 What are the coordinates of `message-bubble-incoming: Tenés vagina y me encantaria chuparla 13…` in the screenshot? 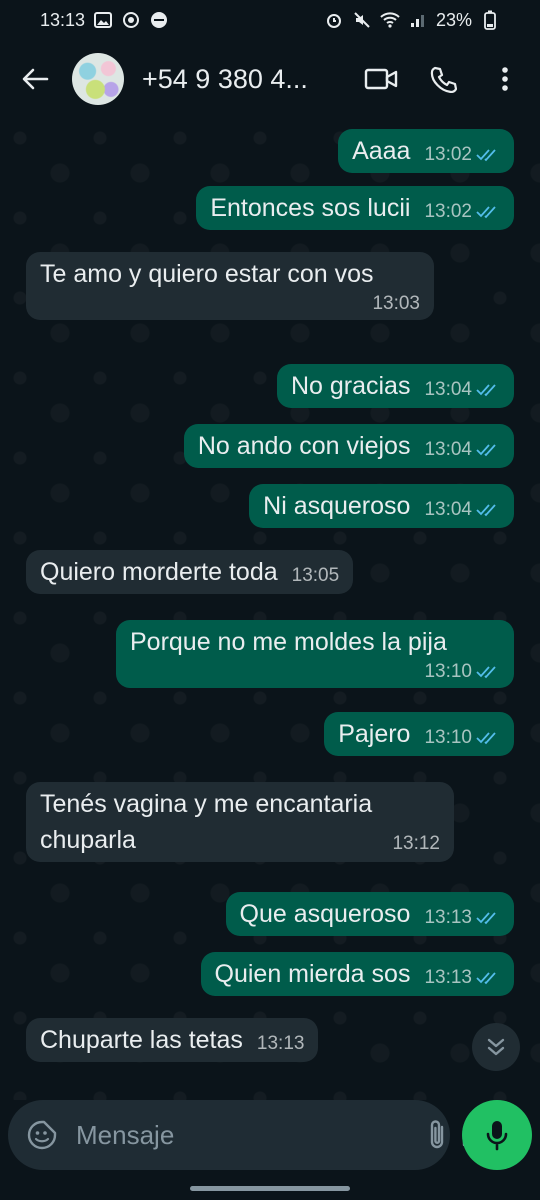 It's located at (240, 822).